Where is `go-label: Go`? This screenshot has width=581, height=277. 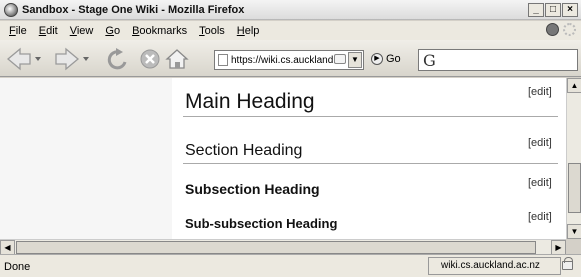 go-label: Go is located at coordinates (393, 59).